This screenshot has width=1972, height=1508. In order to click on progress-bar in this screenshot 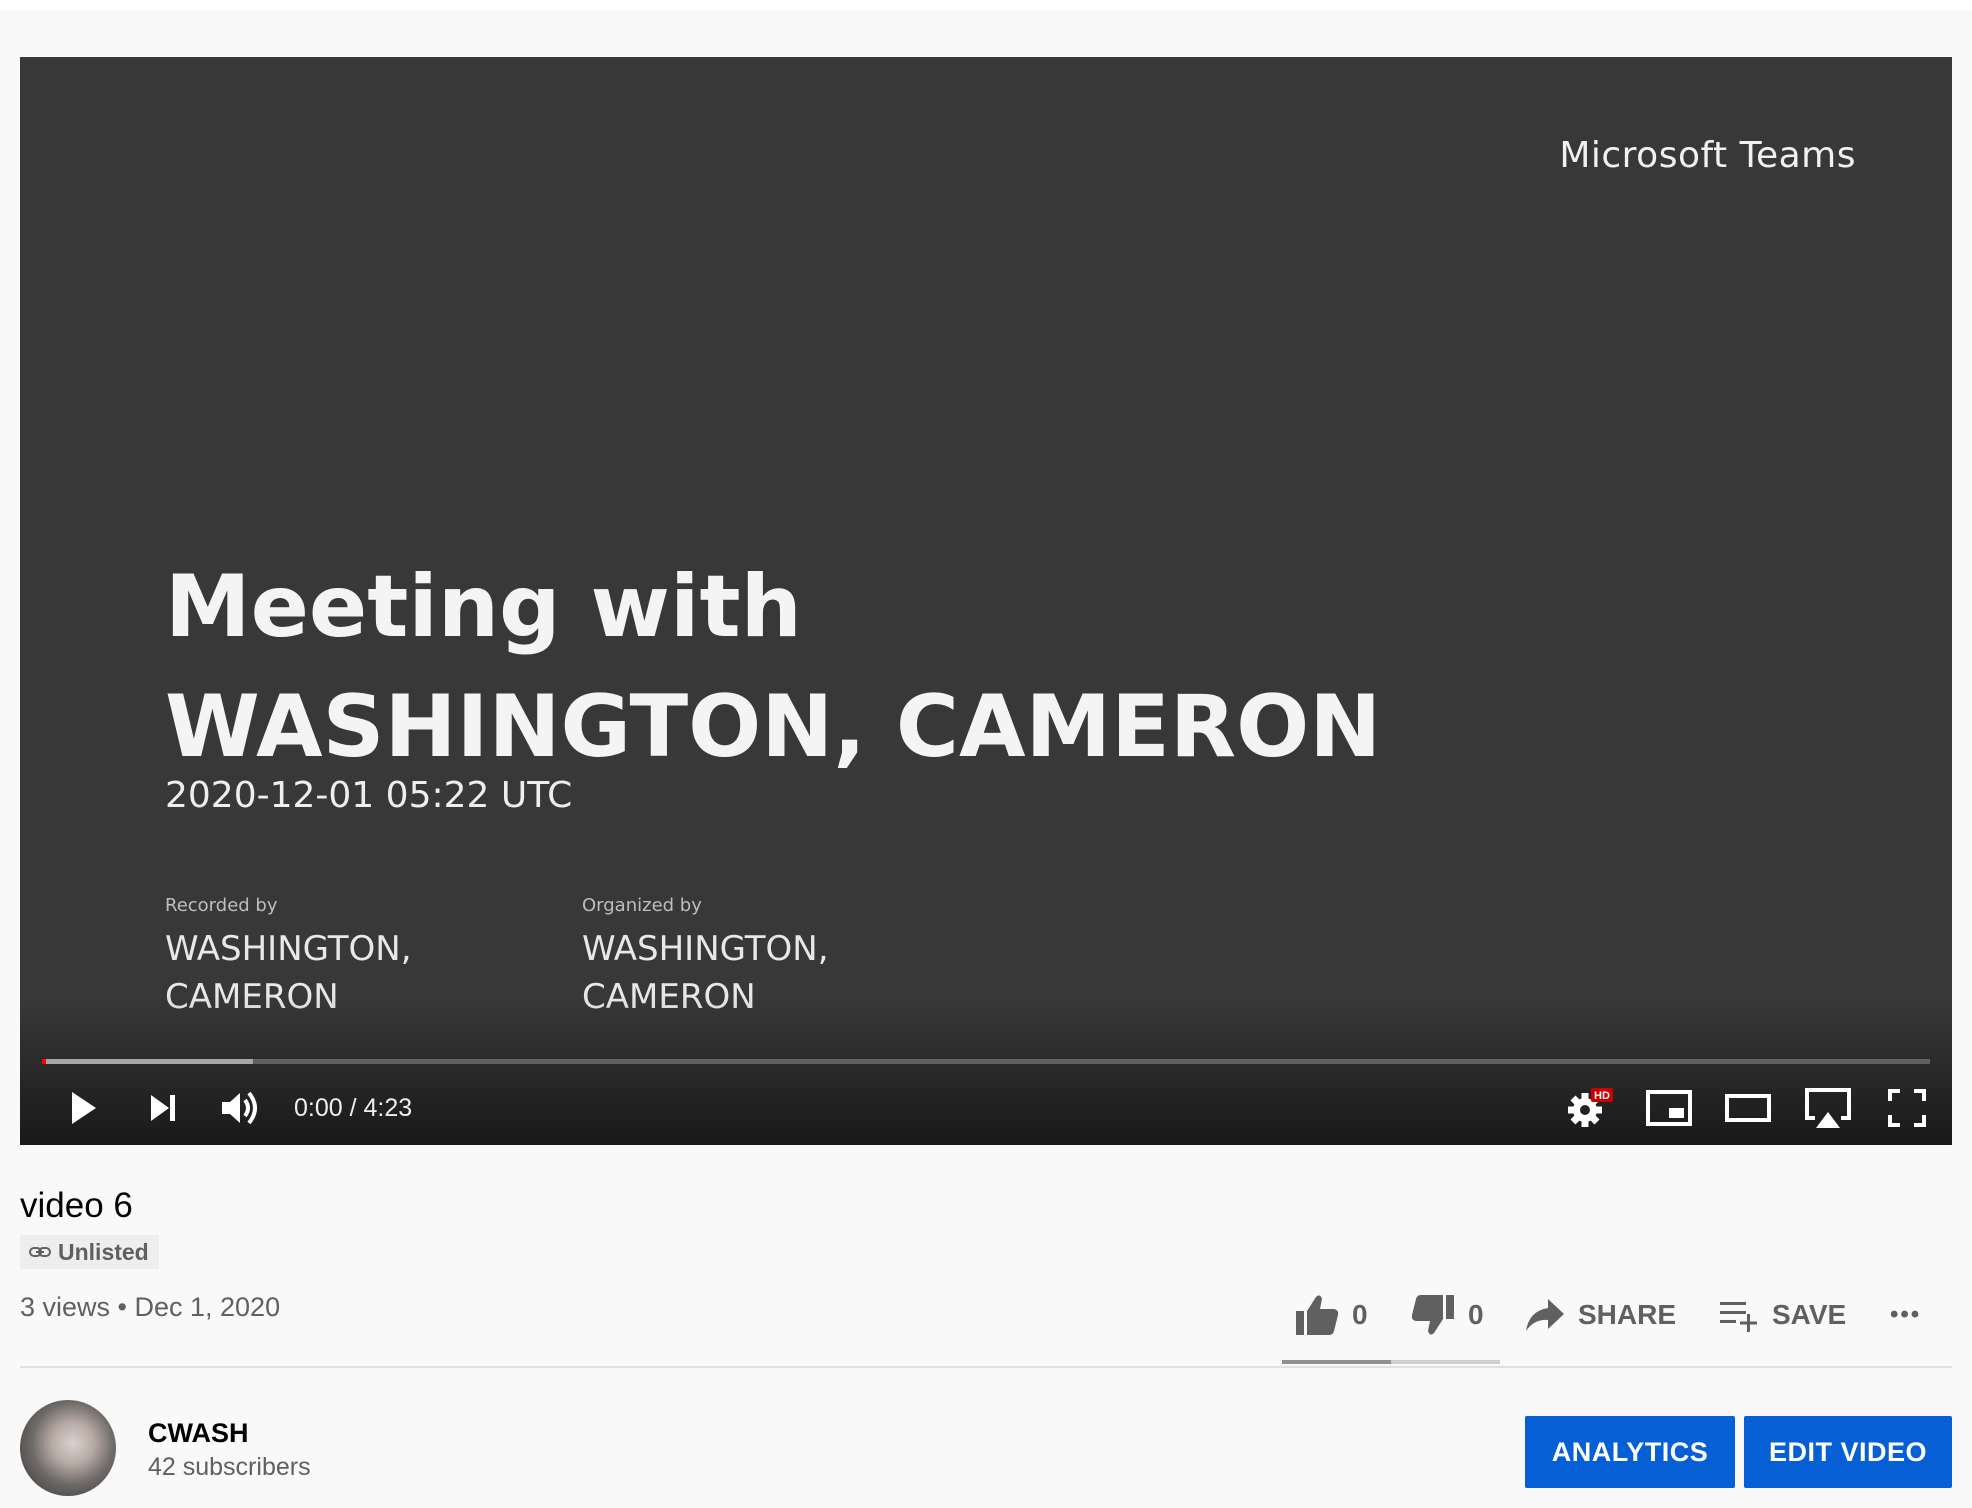, I will do `click(986, 1061)`.